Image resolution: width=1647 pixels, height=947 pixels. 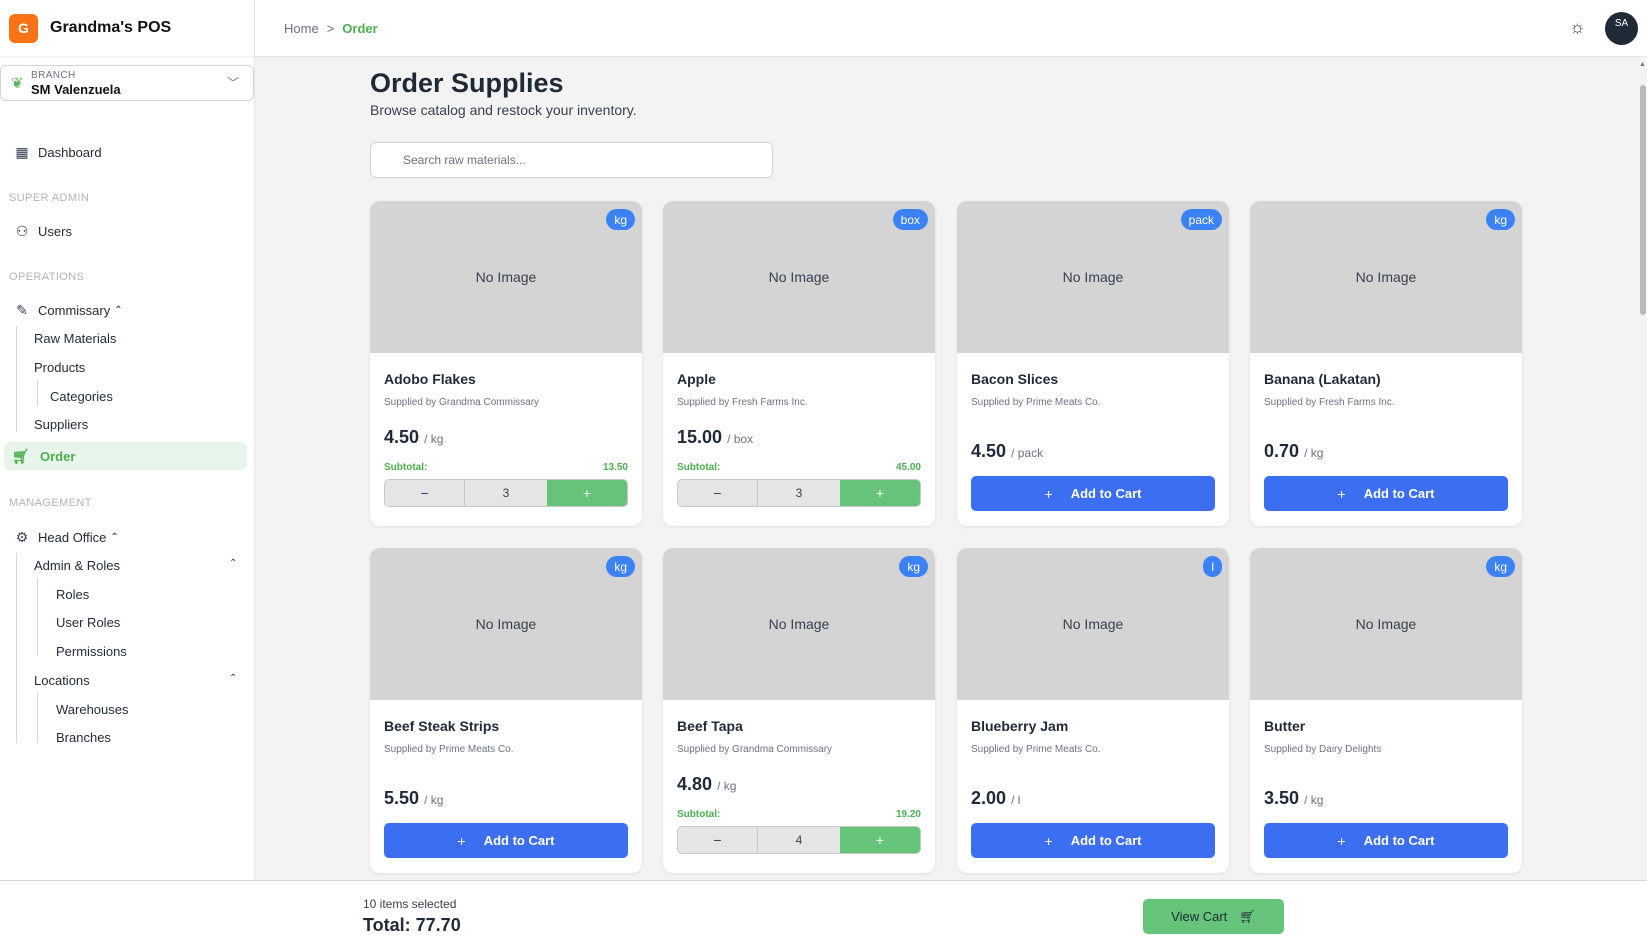 What do you see at coordinates (442, 726) in the screenshot?
I see `product-name: Beef Steak Strips` at bounding box center [442, 726].